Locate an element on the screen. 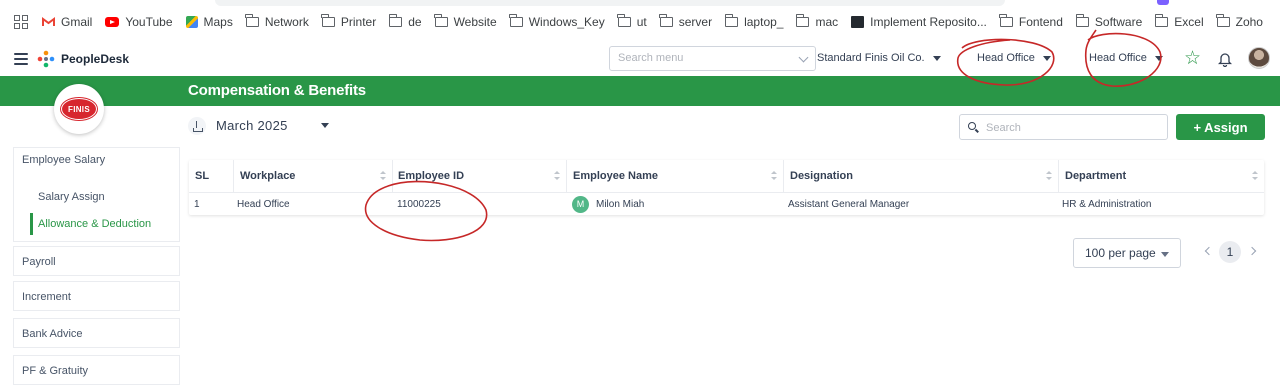 The height and width of the screenshot is (385, 1280). sidebar-item-payroll: Payroll is located at coordinates (96, 261).